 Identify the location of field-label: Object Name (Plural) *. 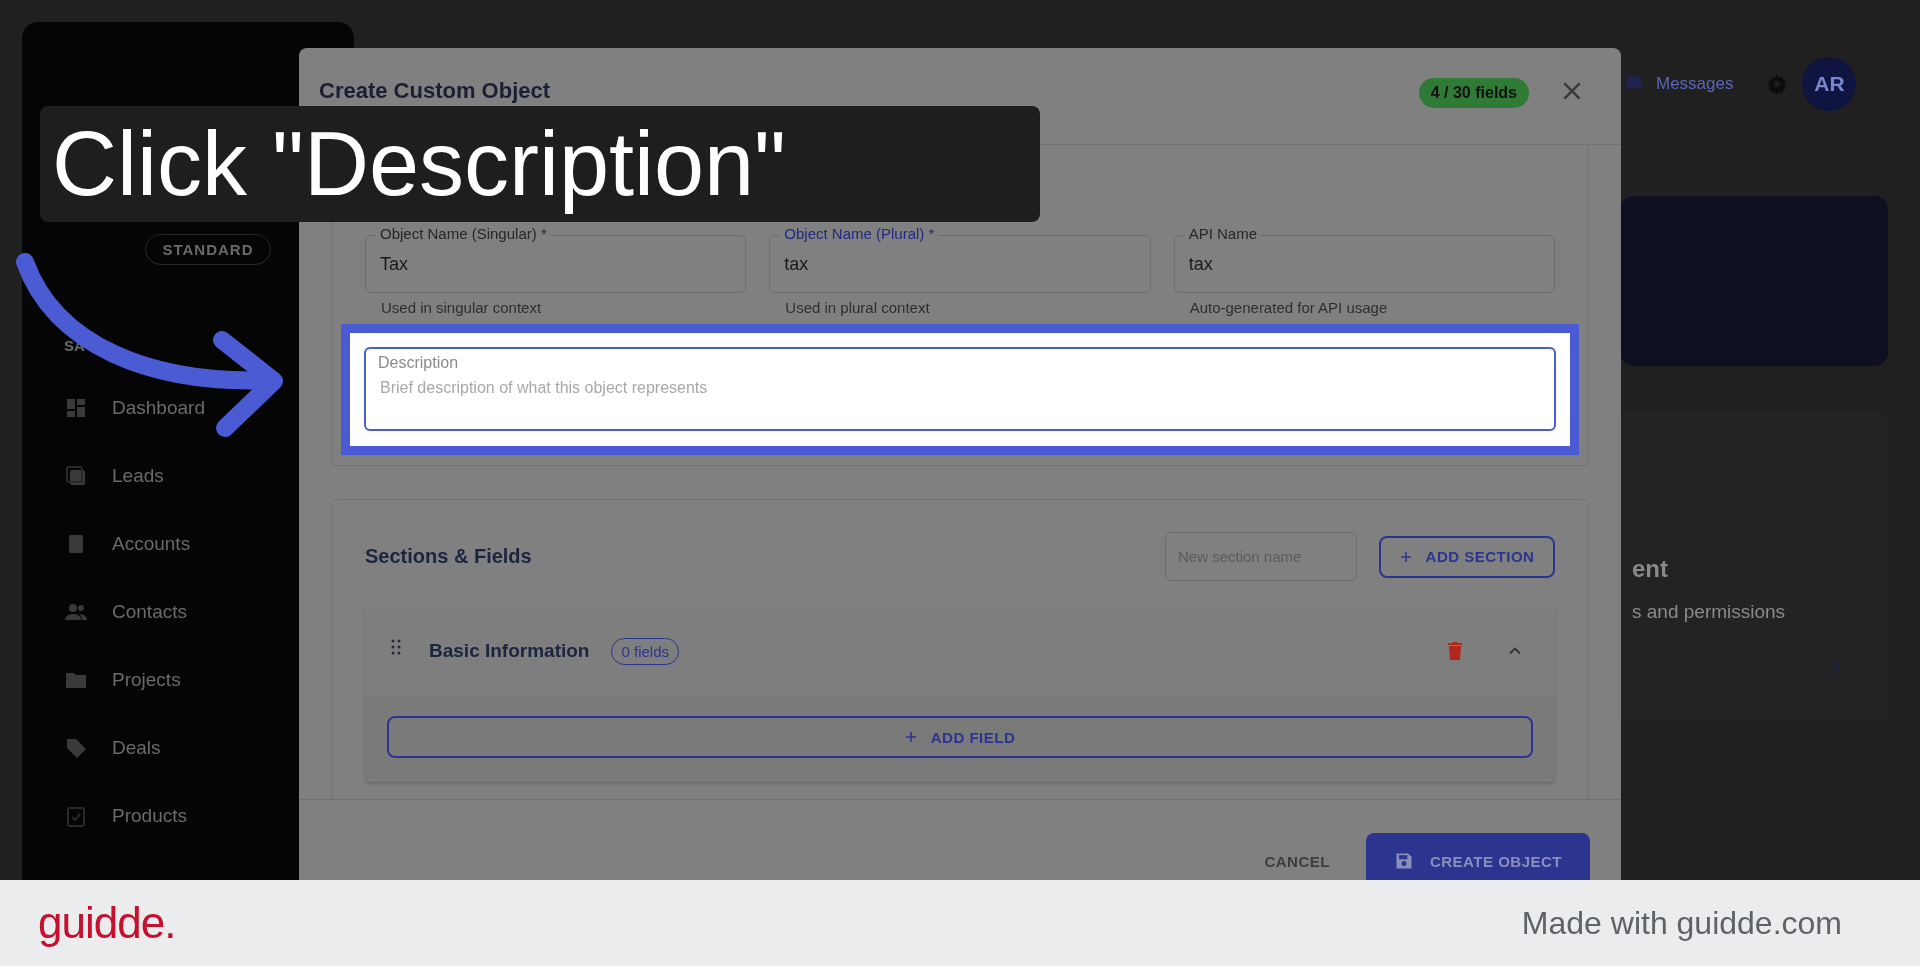
(859, 234).